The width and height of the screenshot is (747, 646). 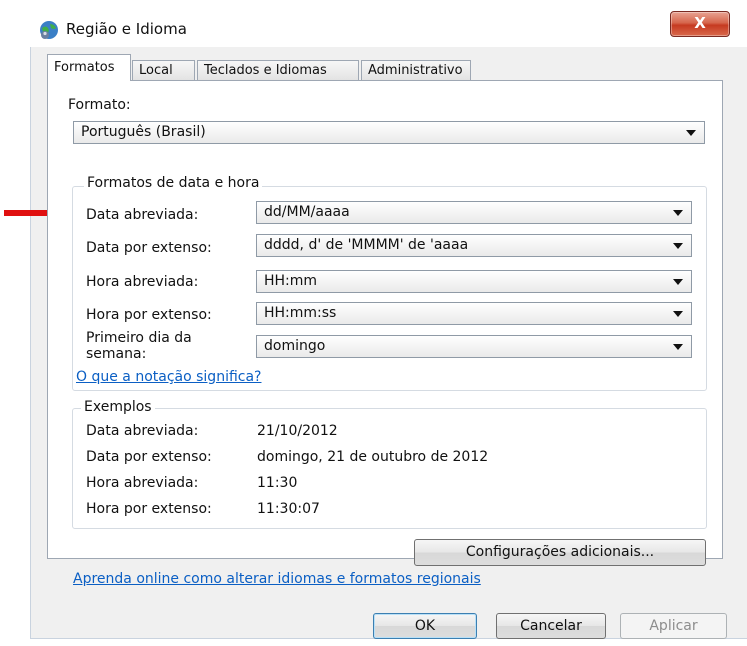 What do you see at coordinates (99, 105) in the screenshot?
I see `format-label: Formato:` at bounding box center [99, 105].